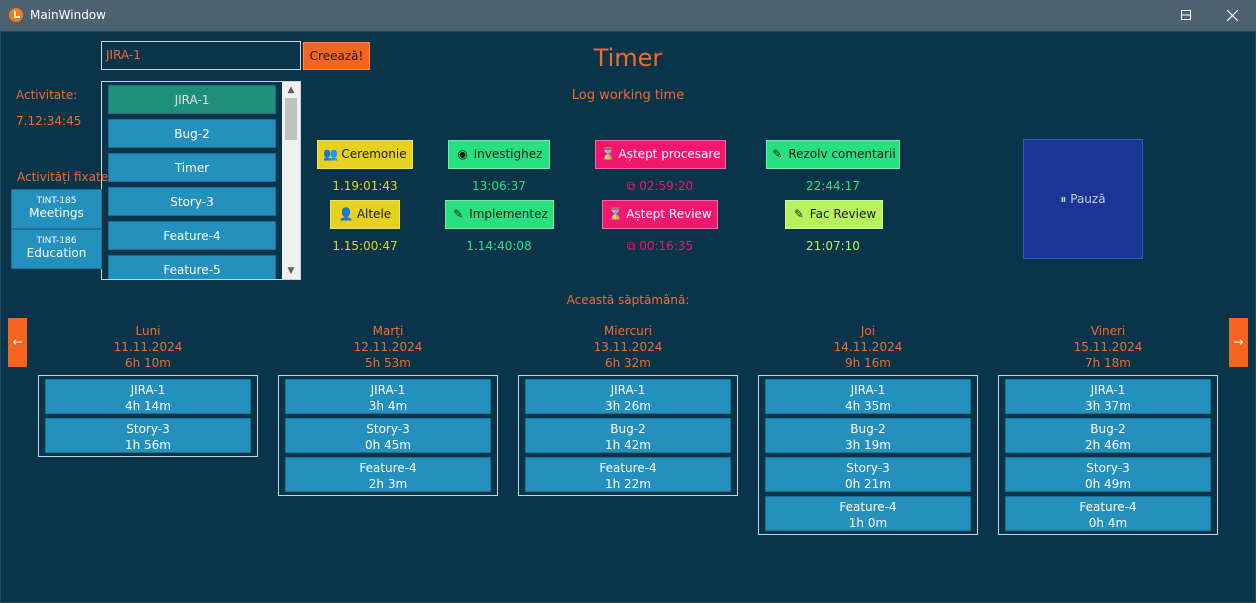 This screenshot has height=603, width=1256. Describe the element at coordinates (1083, 199) in the screenshot. I see `pause-button: ⏸ Pauză` at that location.